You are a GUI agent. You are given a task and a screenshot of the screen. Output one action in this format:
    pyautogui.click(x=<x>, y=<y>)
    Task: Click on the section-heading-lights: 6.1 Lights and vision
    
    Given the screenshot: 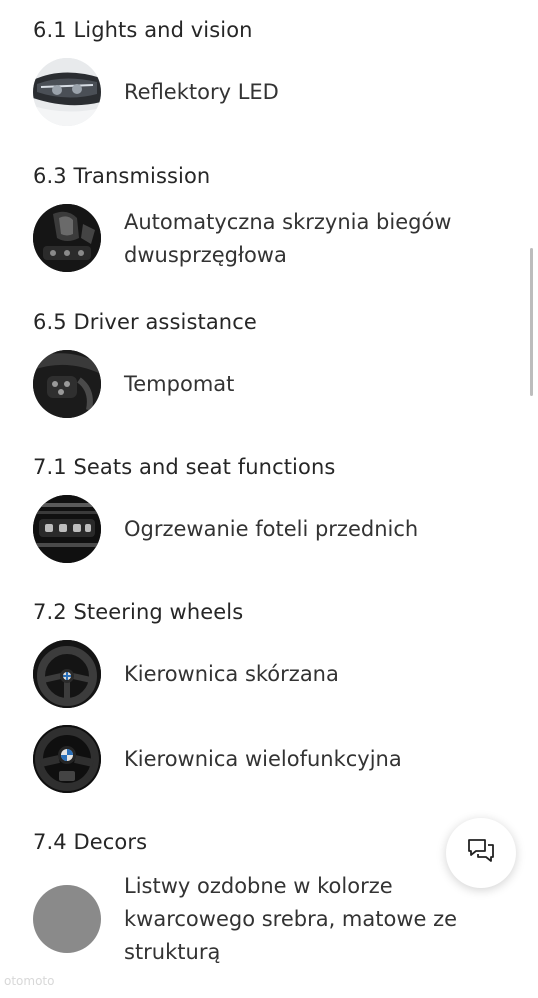 What is the action you would take?
    pyautogui.click(x=143, y=30)
    